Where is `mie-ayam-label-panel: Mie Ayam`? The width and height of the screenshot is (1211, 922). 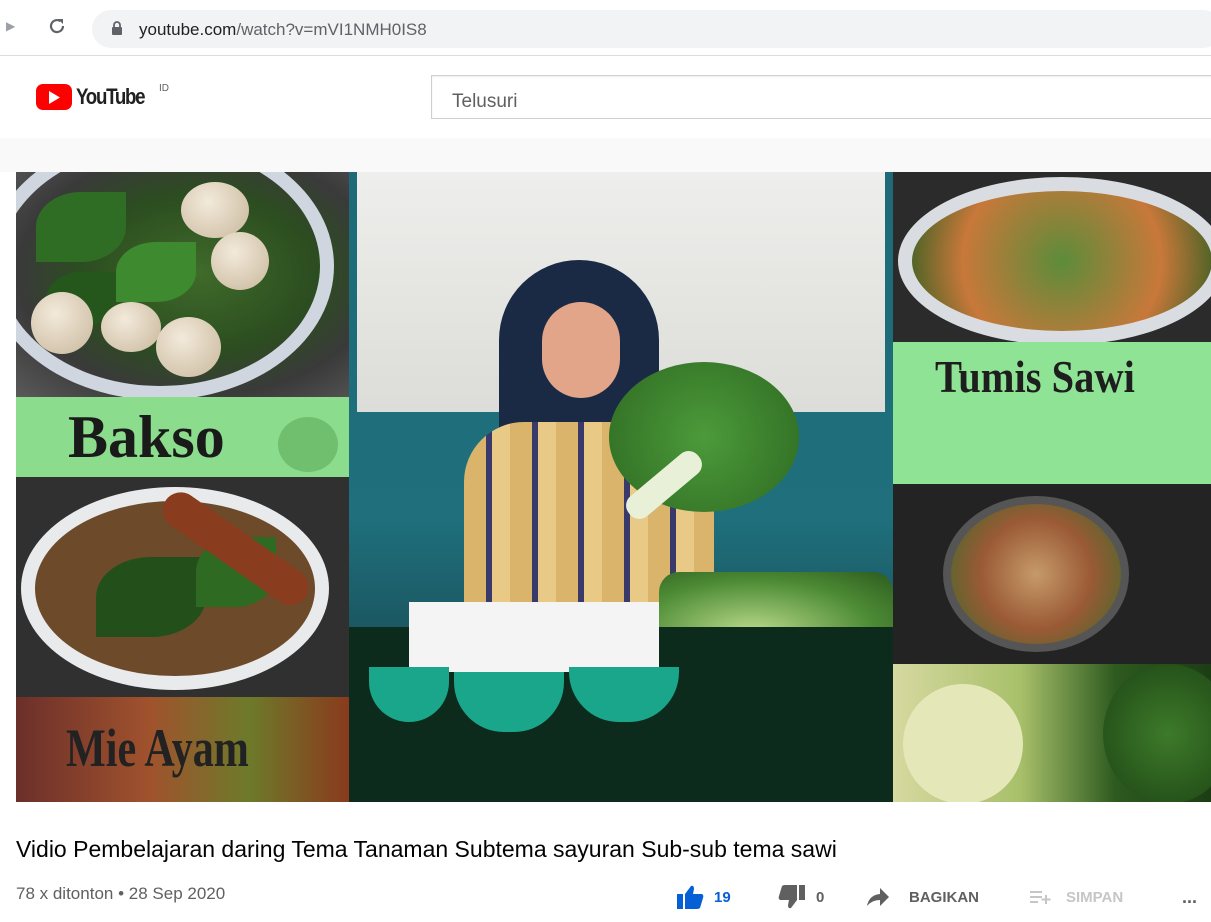 mie-ayam-label-panel: Mie Ayam is located at coordinates (182, 749).